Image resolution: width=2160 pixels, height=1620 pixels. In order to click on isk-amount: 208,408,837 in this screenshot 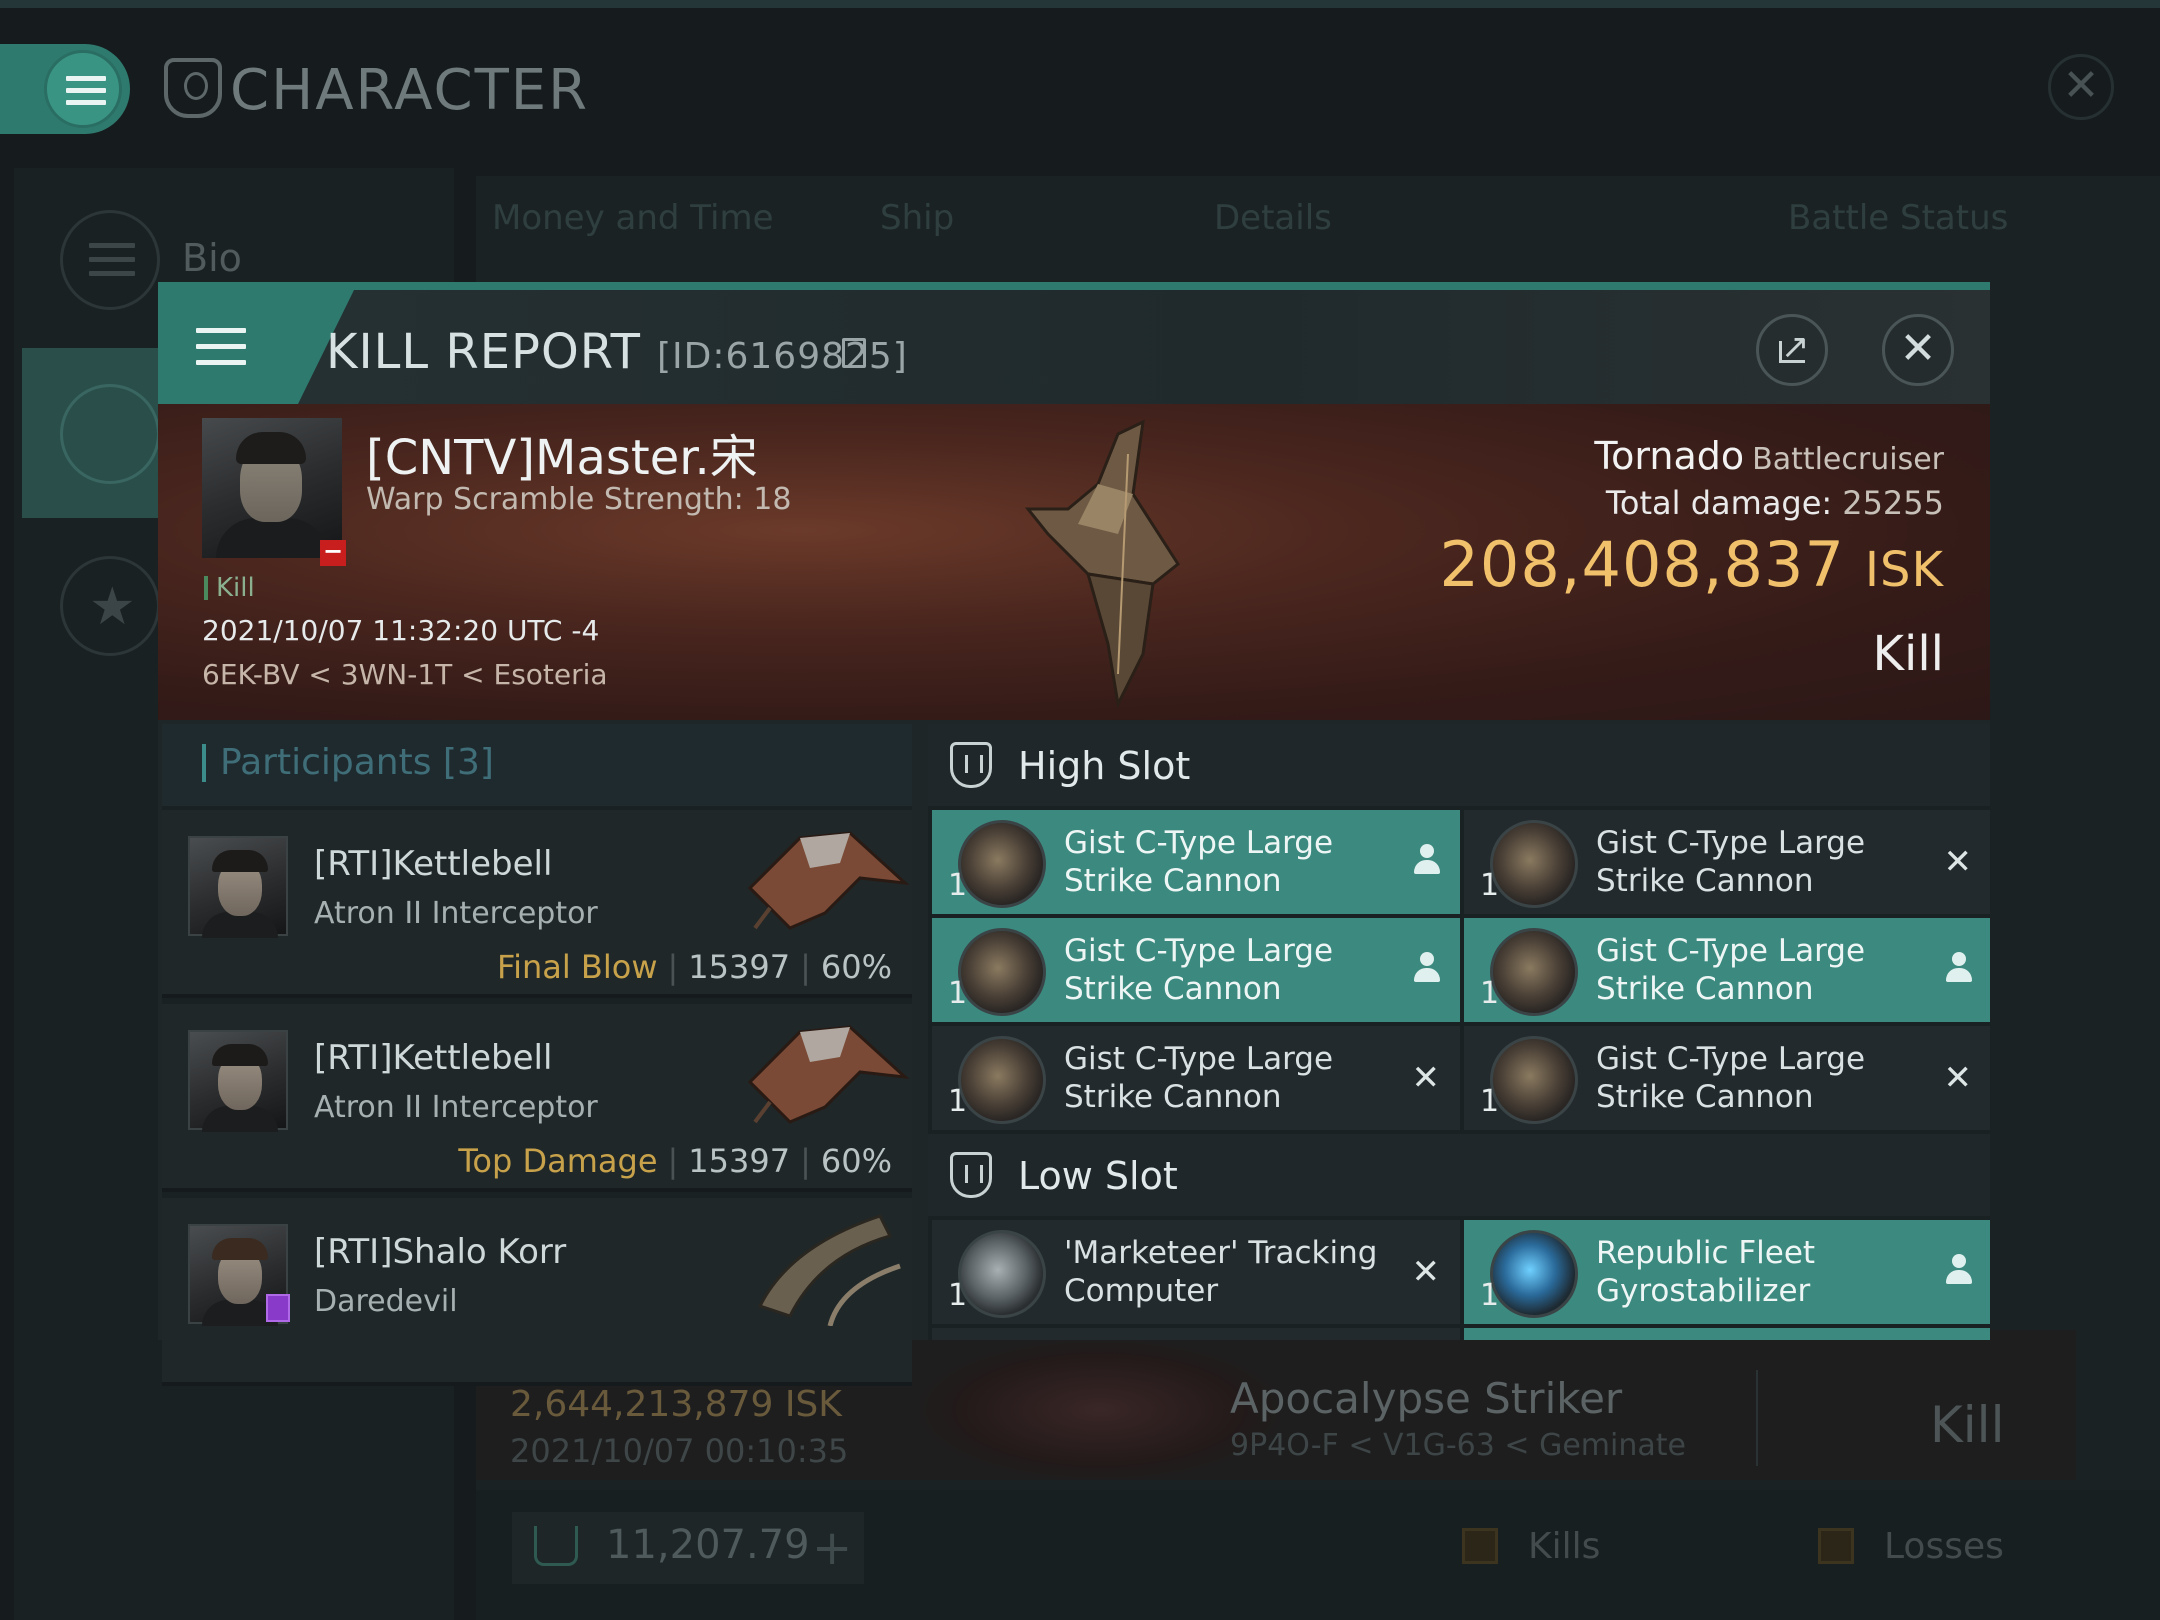, I will do `click(1642, 564)`.